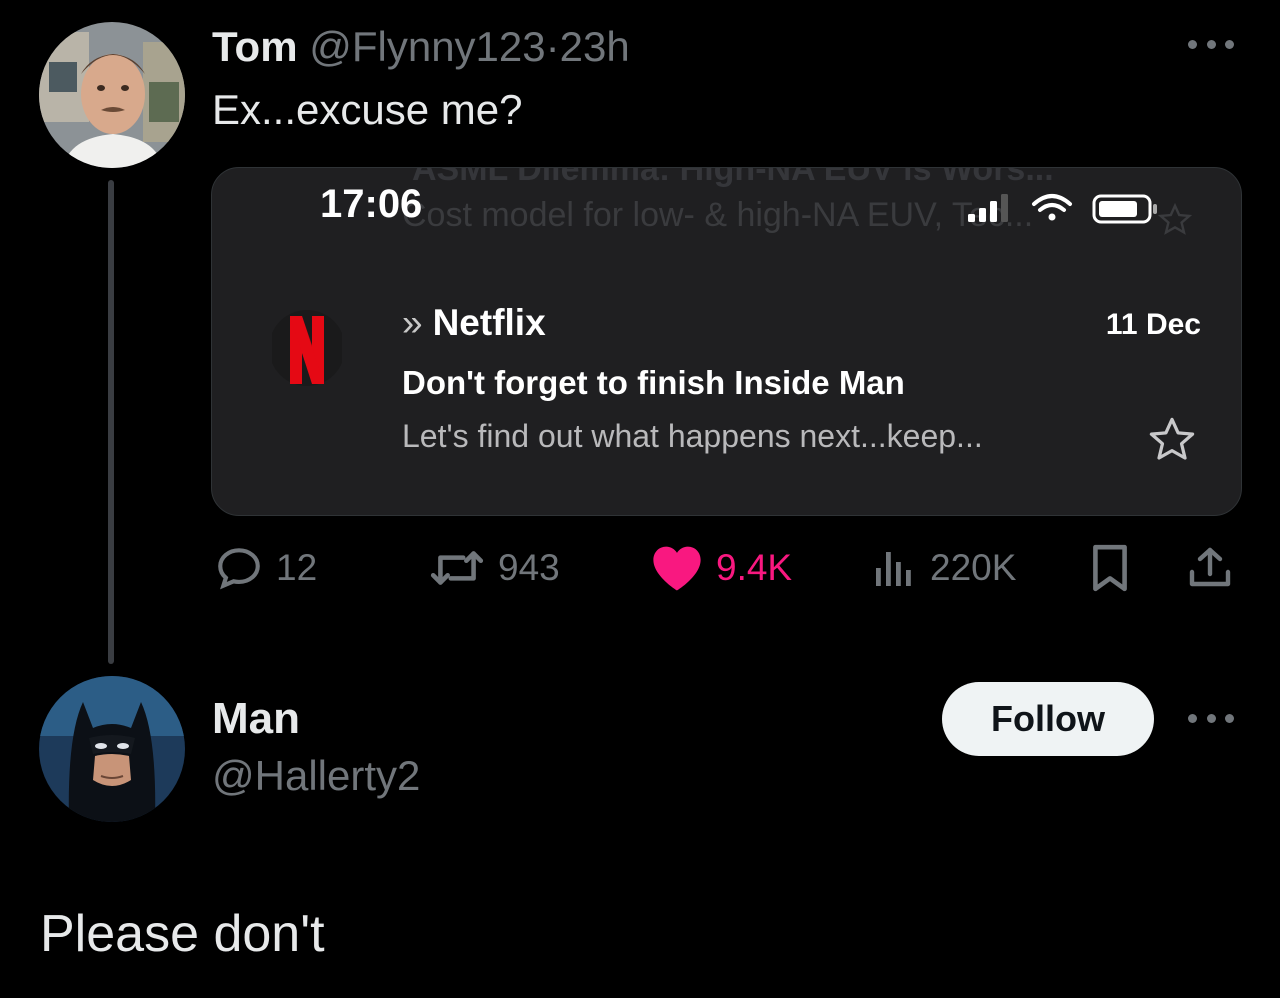  I want to click on tweet-header: Tom @Flynny123·23h, so click(421, 47).